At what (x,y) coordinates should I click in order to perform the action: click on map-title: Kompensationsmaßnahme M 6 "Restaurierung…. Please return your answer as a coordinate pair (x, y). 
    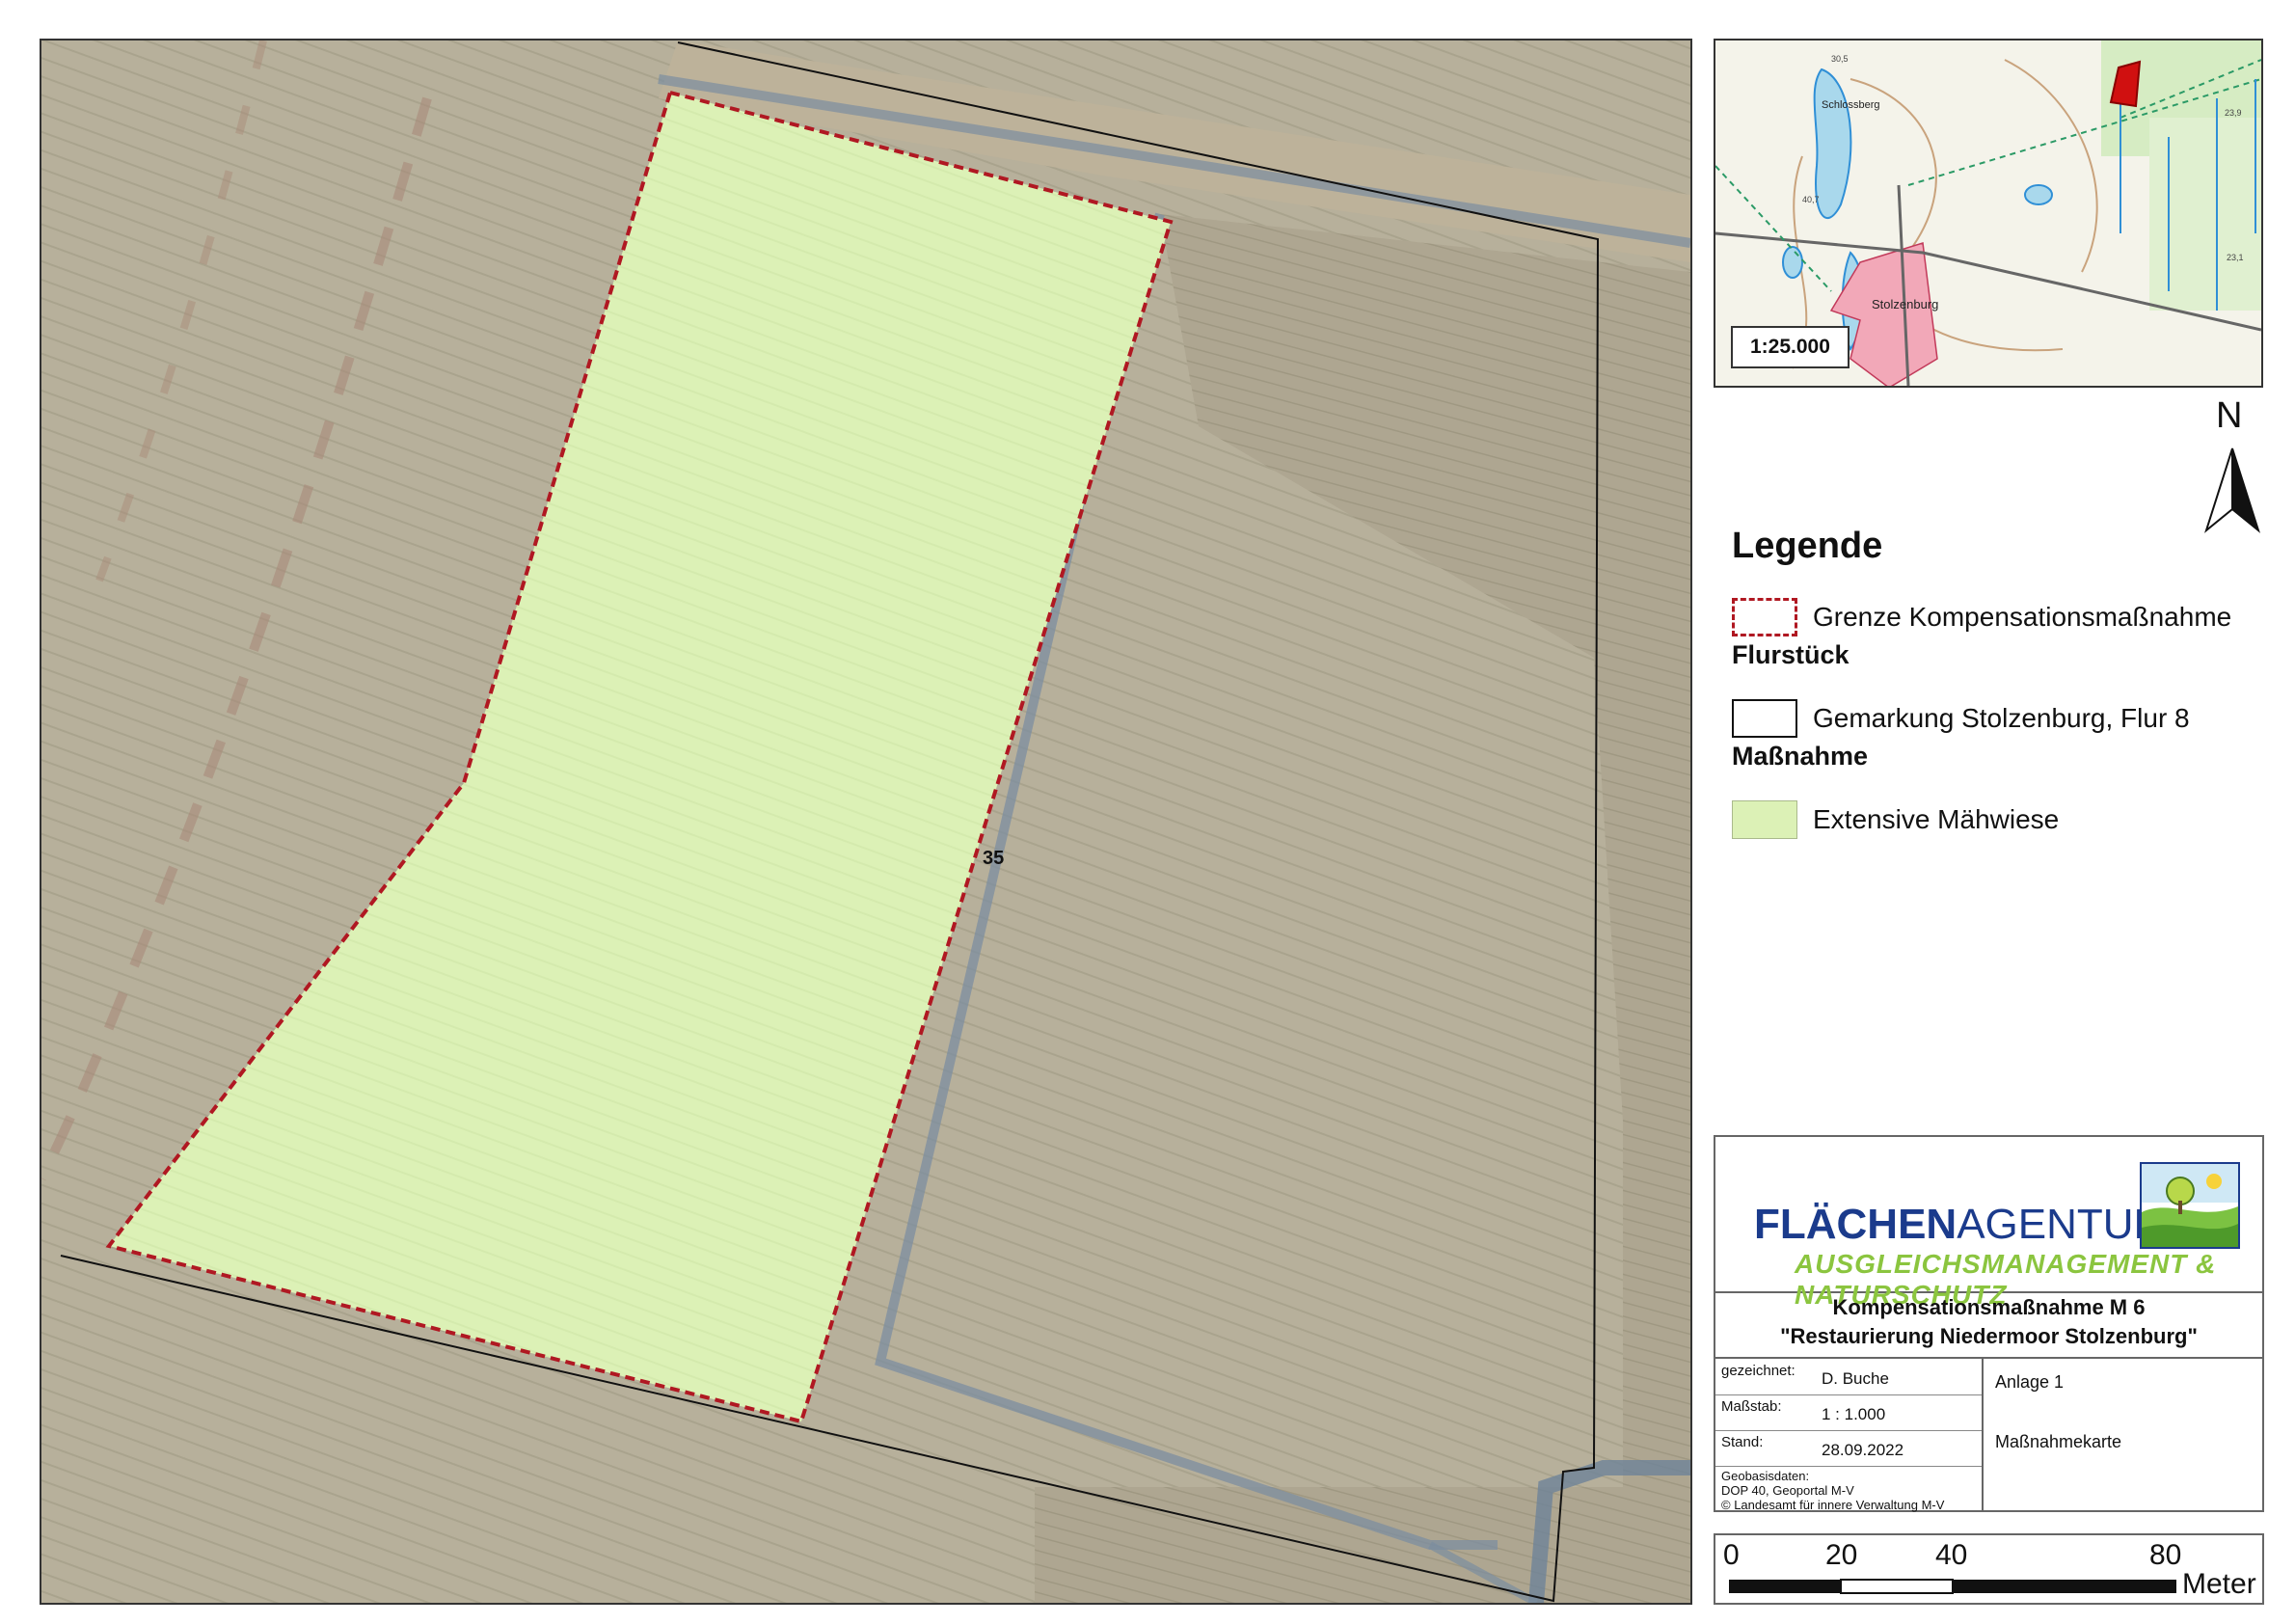
    Looking at the image, I should click on (1988, 1326).